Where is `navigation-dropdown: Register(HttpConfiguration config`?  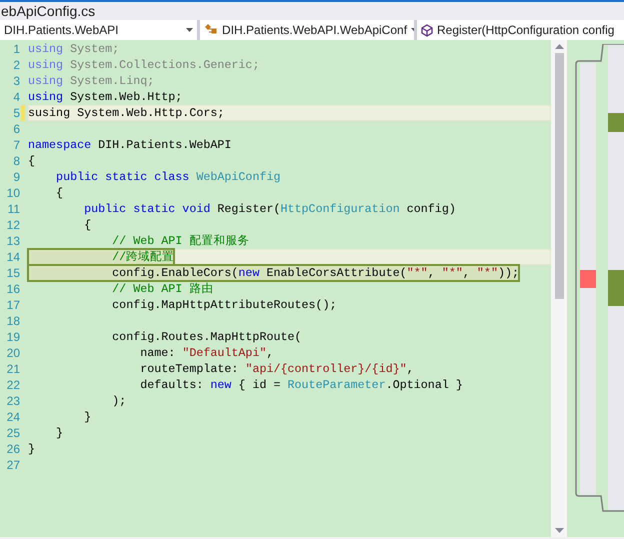 navigation-dropdown: Register(HttpConfiguration config is located at coordinates (520, 30).